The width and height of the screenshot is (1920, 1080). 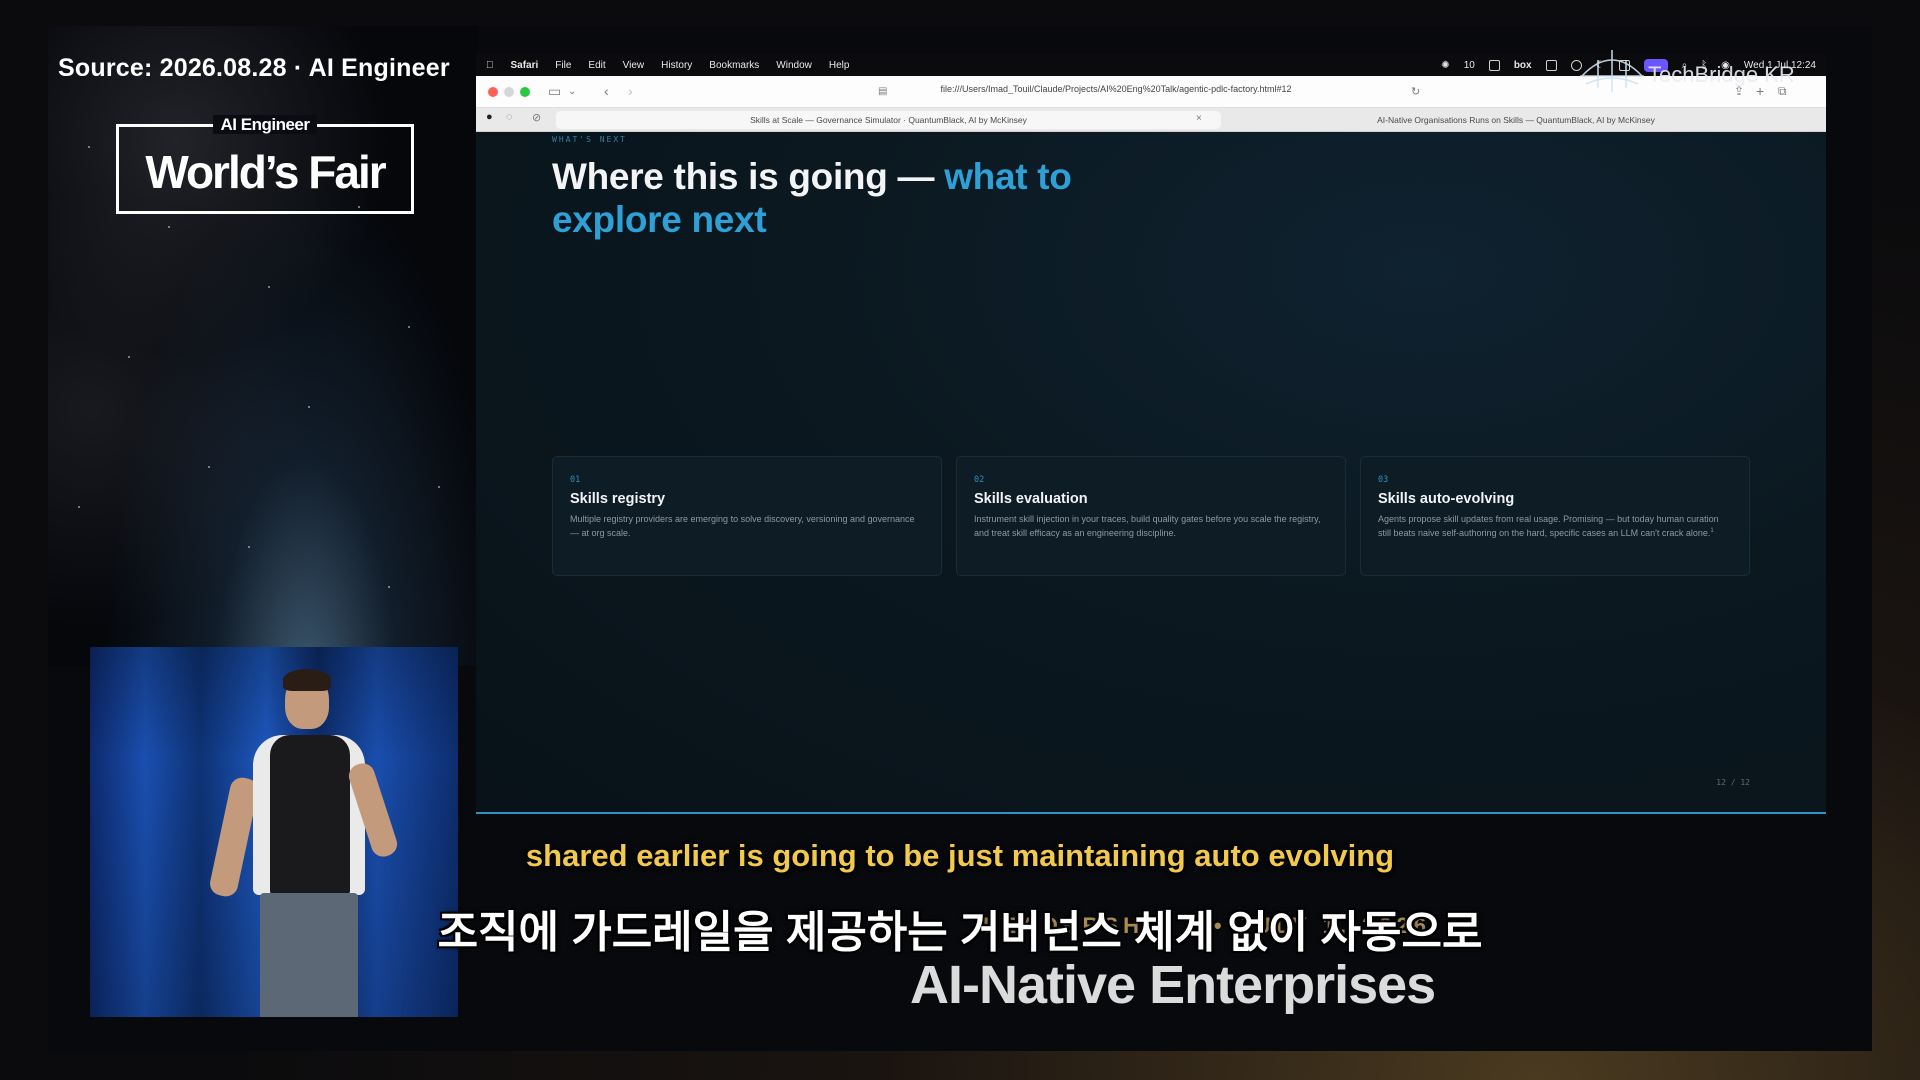 What do you see at coordinates (1721, 74) in the screenshot?
I see `watermark-text: TechBridge KR` at bounding box center [1721, 74].